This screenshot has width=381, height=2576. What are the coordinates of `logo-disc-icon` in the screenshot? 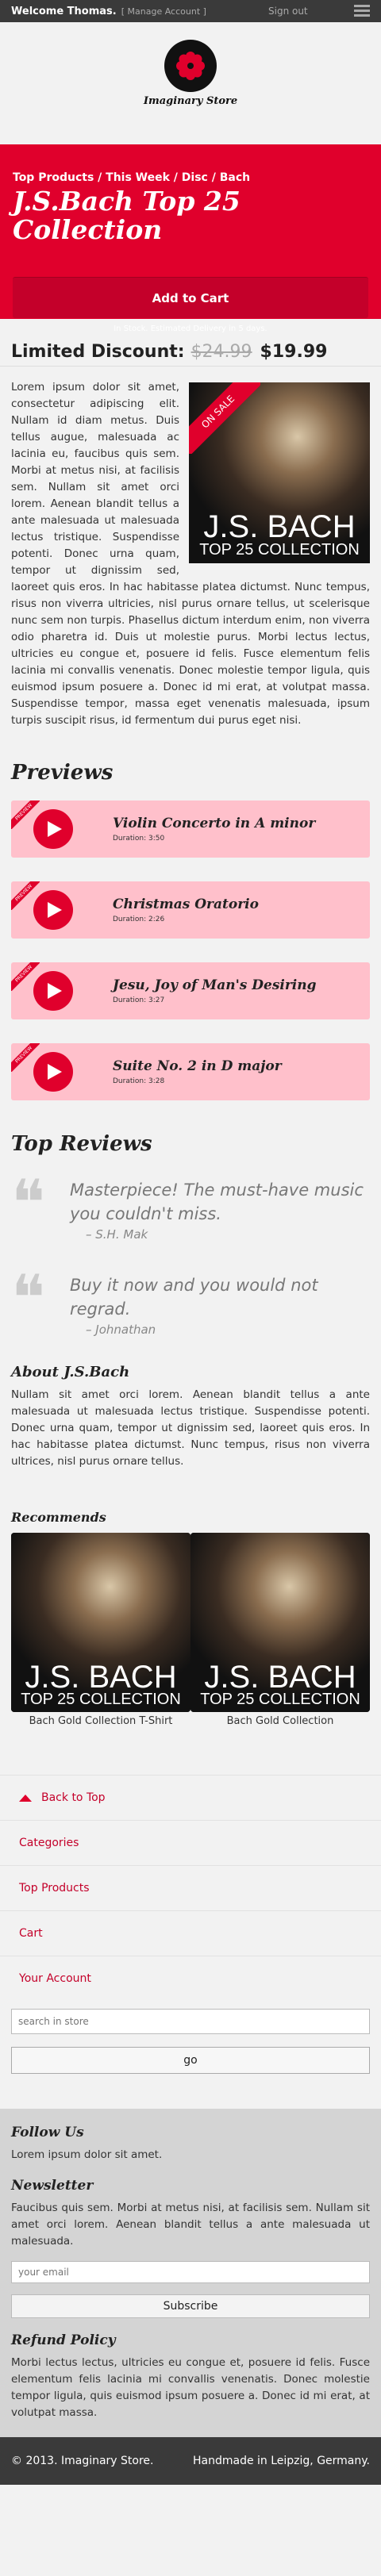 It's located at (190, 66).